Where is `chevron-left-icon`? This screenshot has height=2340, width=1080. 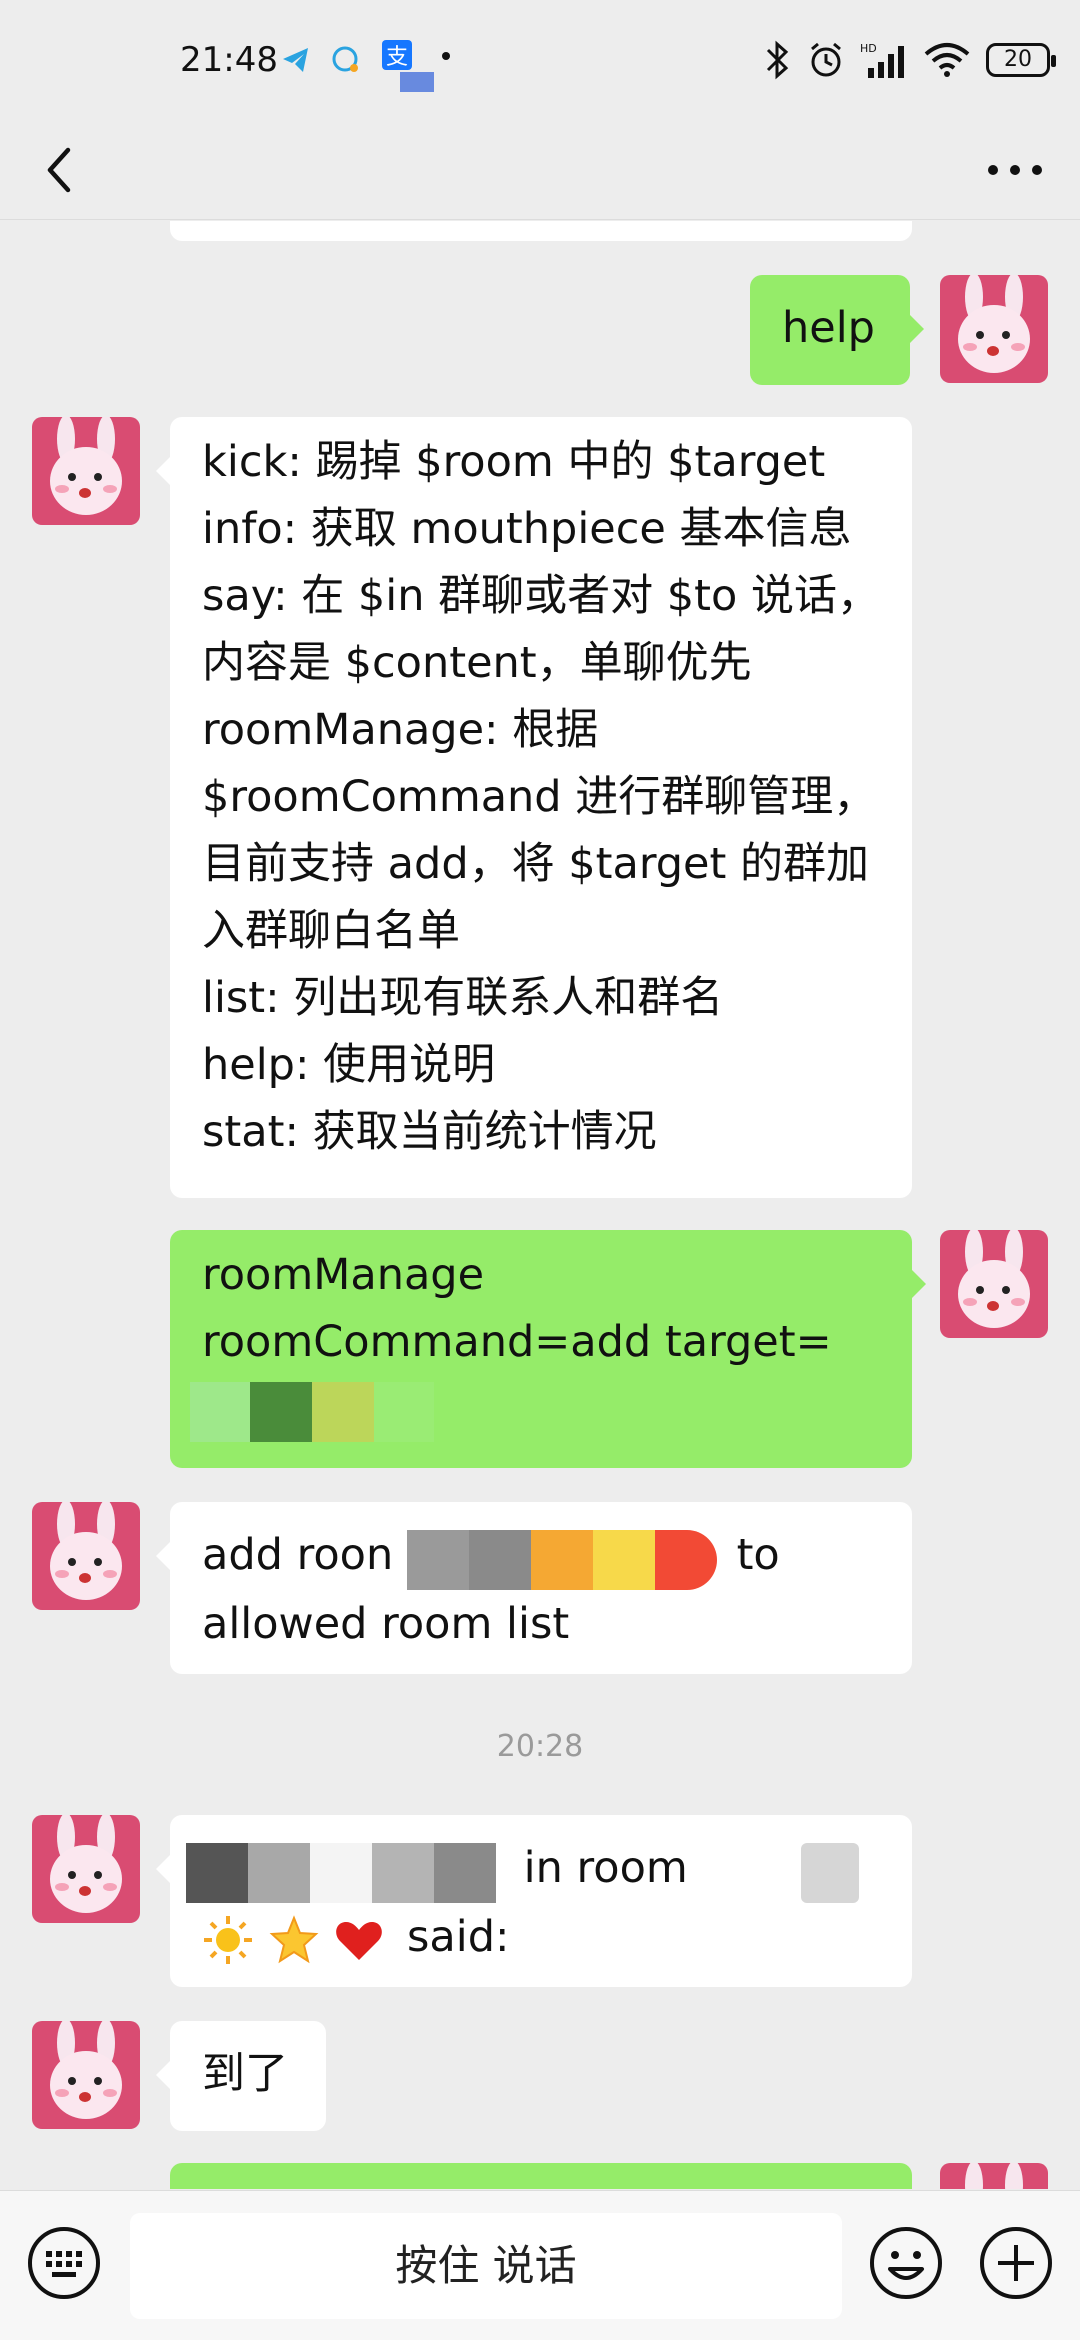
chevron-left-icon is located at coordinates (60, 170).